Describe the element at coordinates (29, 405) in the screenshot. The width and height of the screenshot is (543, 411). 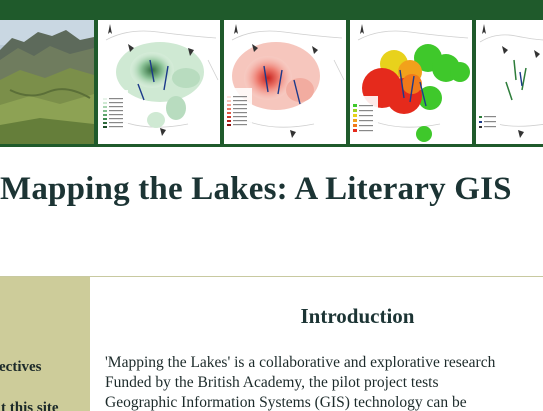
I see `sidebar-item-label: About this site` at that location.